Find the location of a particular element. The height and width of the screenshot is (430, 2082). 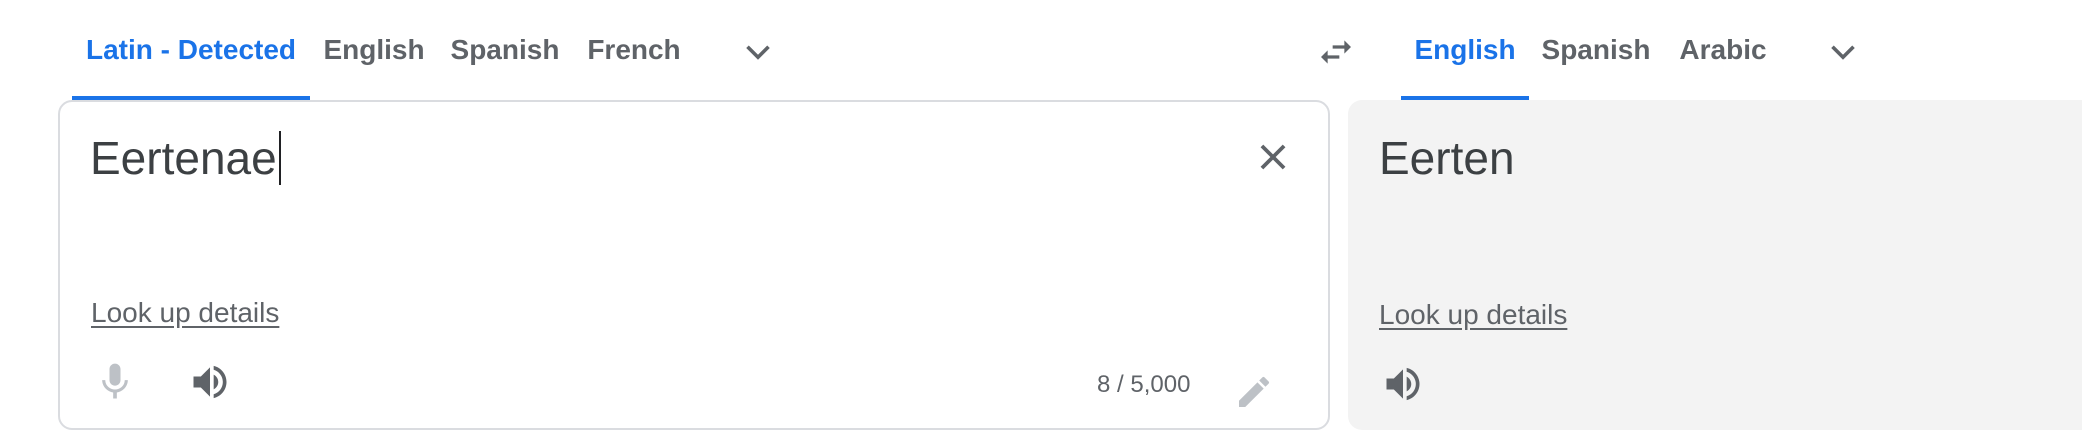

translation-output: Eerten is located at coordinates (1447, 158).